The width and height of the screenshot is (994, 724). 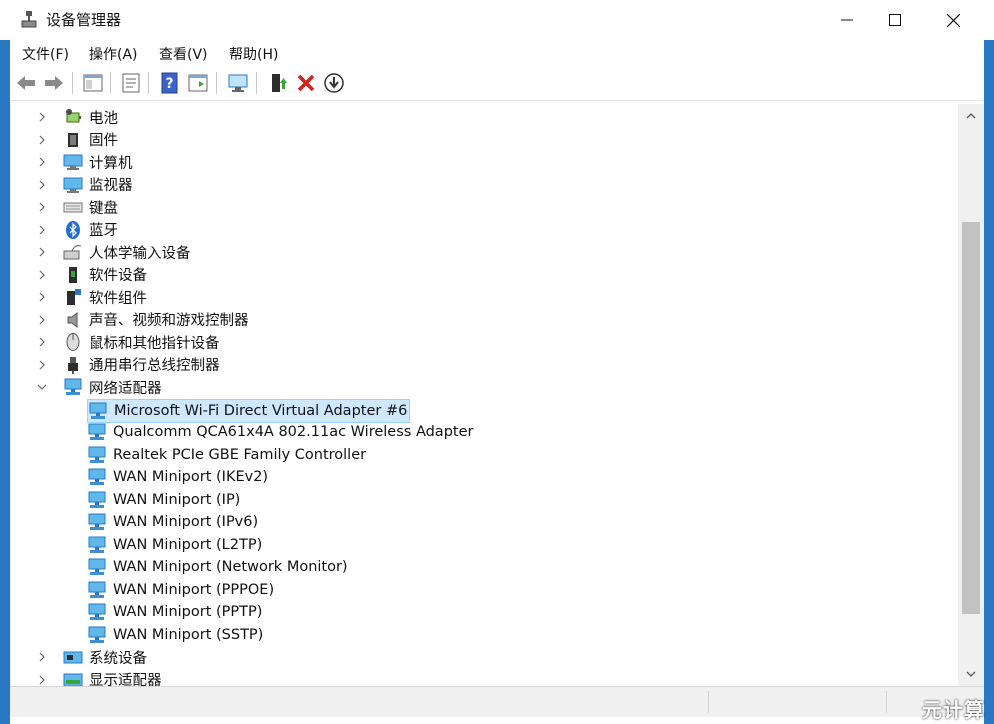 What do you see at coordinates (497, 53) in the screenshot?
I see `menu-bar: 文件(F) 操作(A) 查看(V) 帮助(H)` at bounding box center [497, 53].